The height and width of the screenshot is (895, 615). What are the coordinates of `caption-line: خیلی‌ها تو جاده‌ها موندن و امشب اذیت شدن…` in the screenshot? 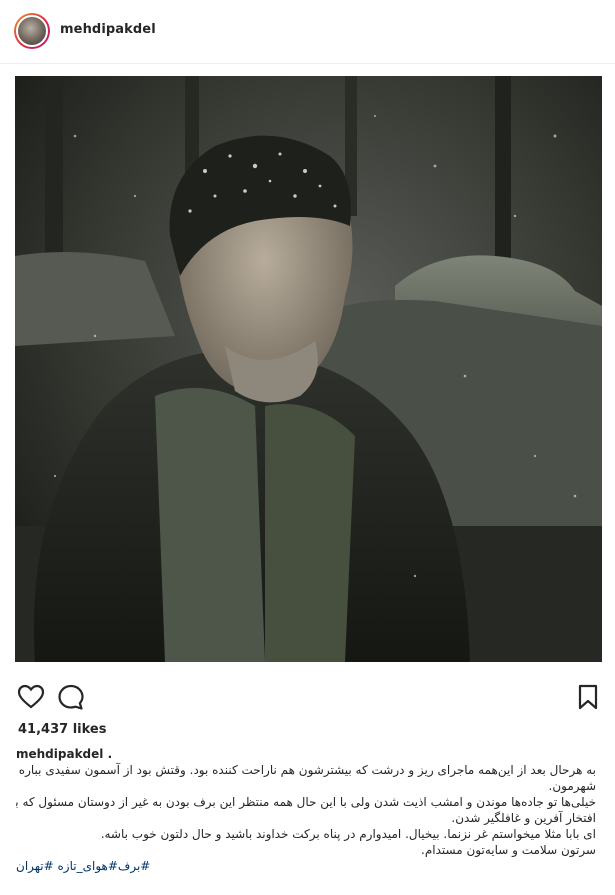 It's located at (306, 802).